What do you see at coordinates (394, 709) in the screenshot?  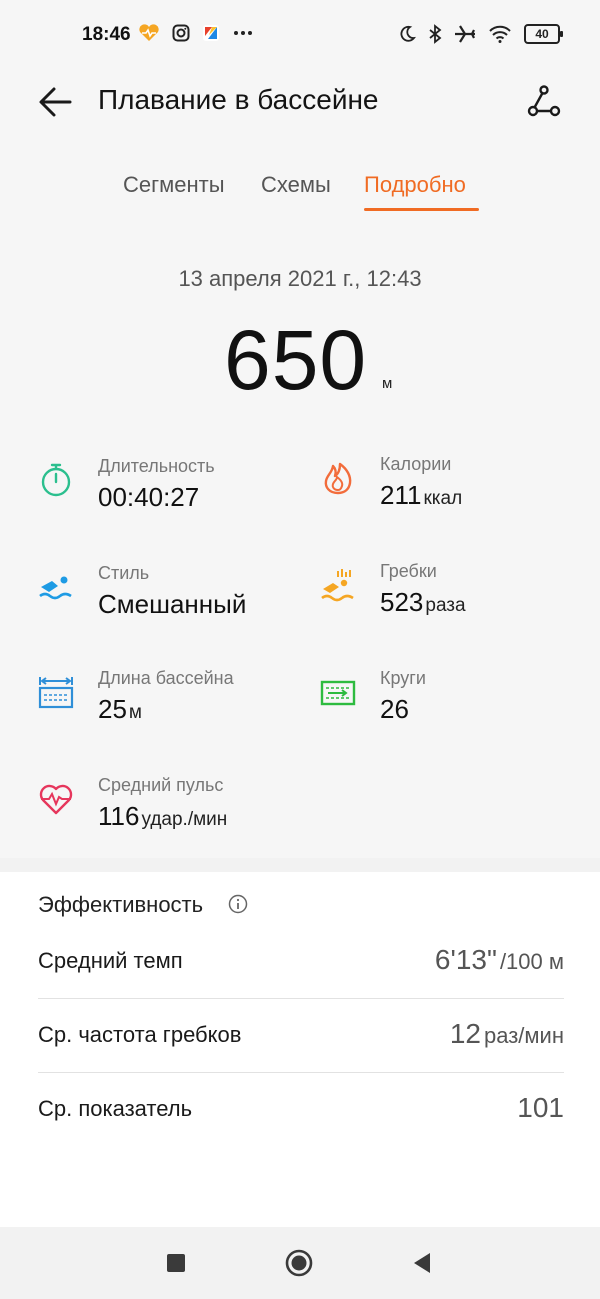 I see `metric-value: 26` at bounding box center [394, 709].